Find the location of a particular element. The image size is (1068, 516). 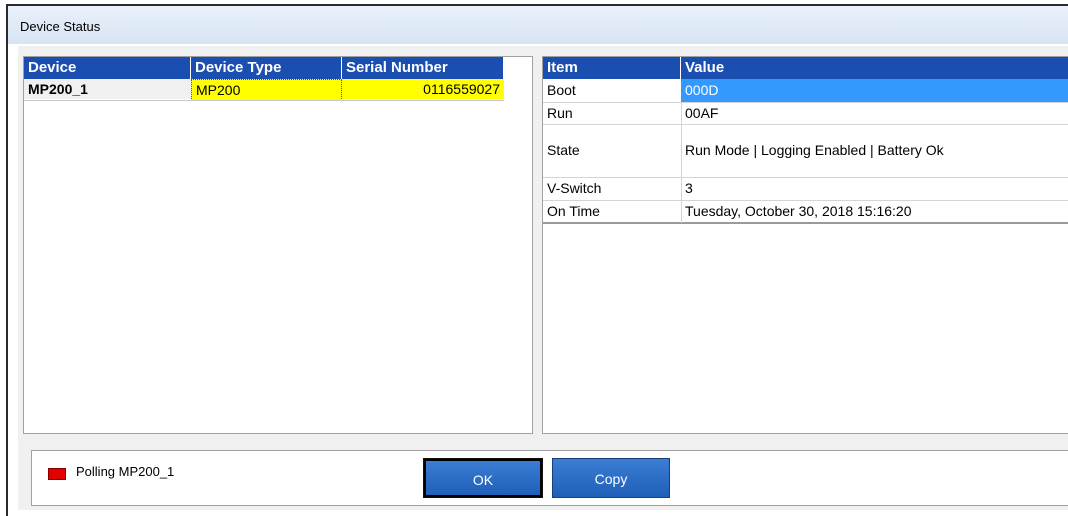

polling-status-text: Polling MP200_1 is located at coordinates (125, 471).